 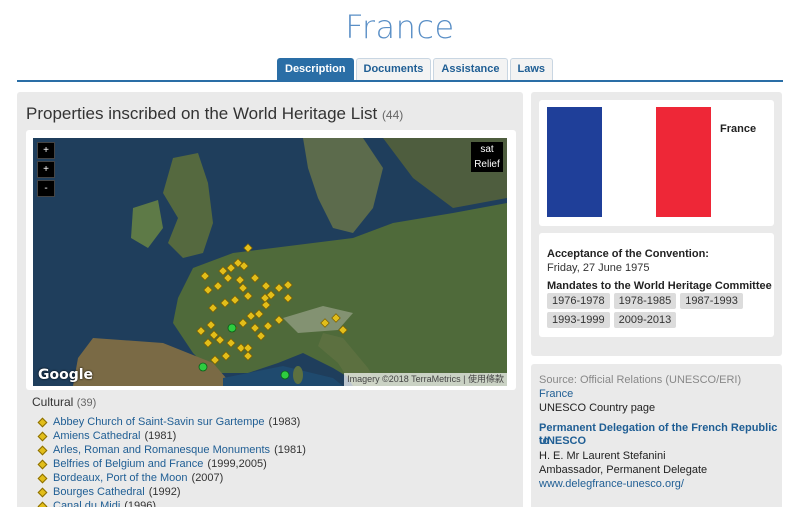 What do you see at coordinates (470, 69) in the screenshot?
I see `tab-assistance: Assistance` at bounding box center [470, 69].